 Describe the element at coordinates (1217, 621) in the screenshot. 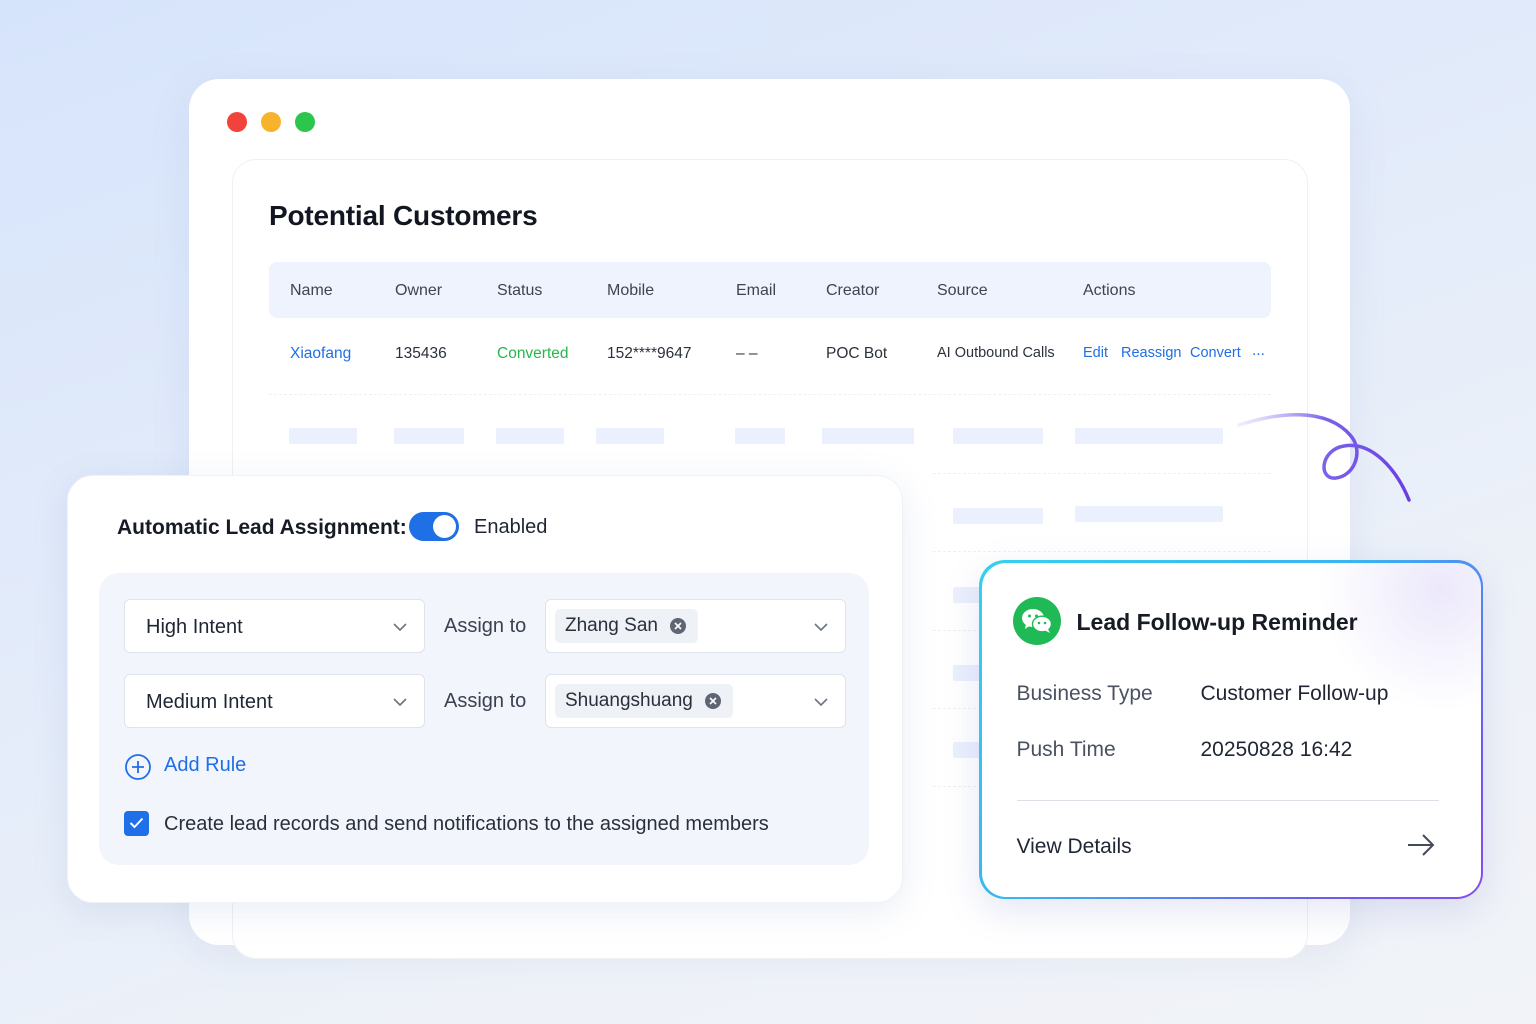

I see `reminder-title: Lead Follow-up Reminder` at that location.